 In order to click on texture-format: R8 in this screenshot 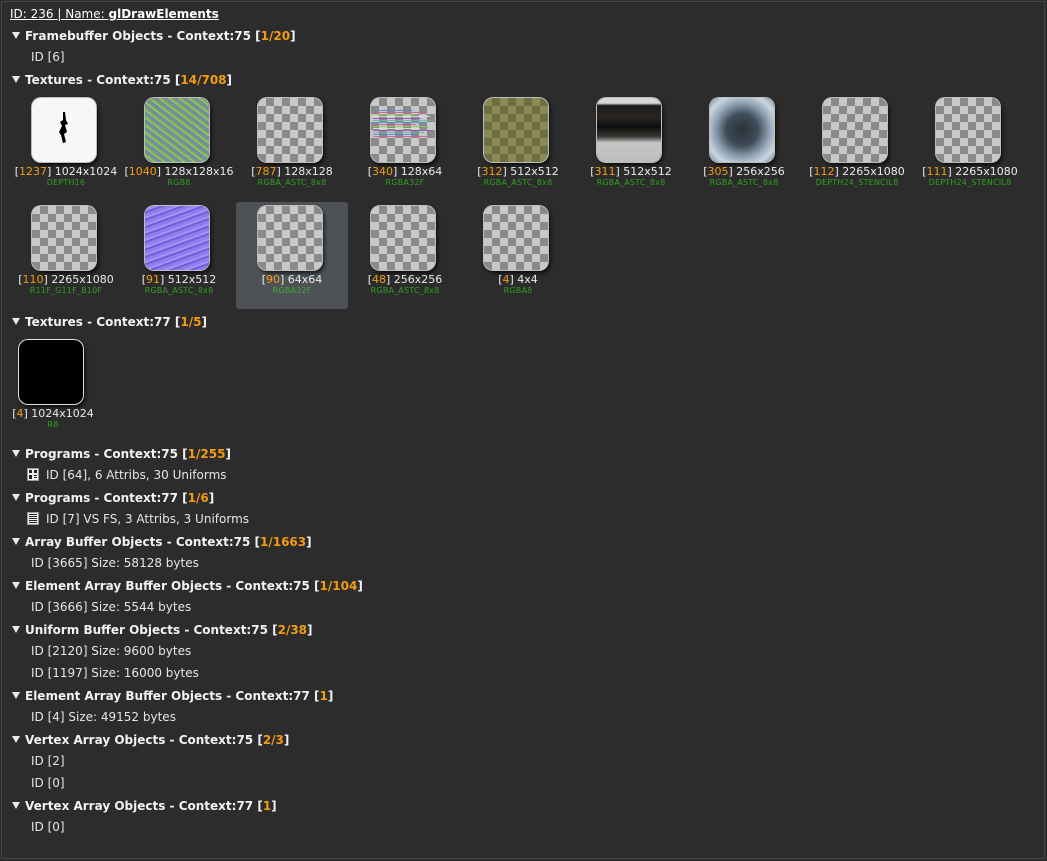, I will do `click(53, 424)`.